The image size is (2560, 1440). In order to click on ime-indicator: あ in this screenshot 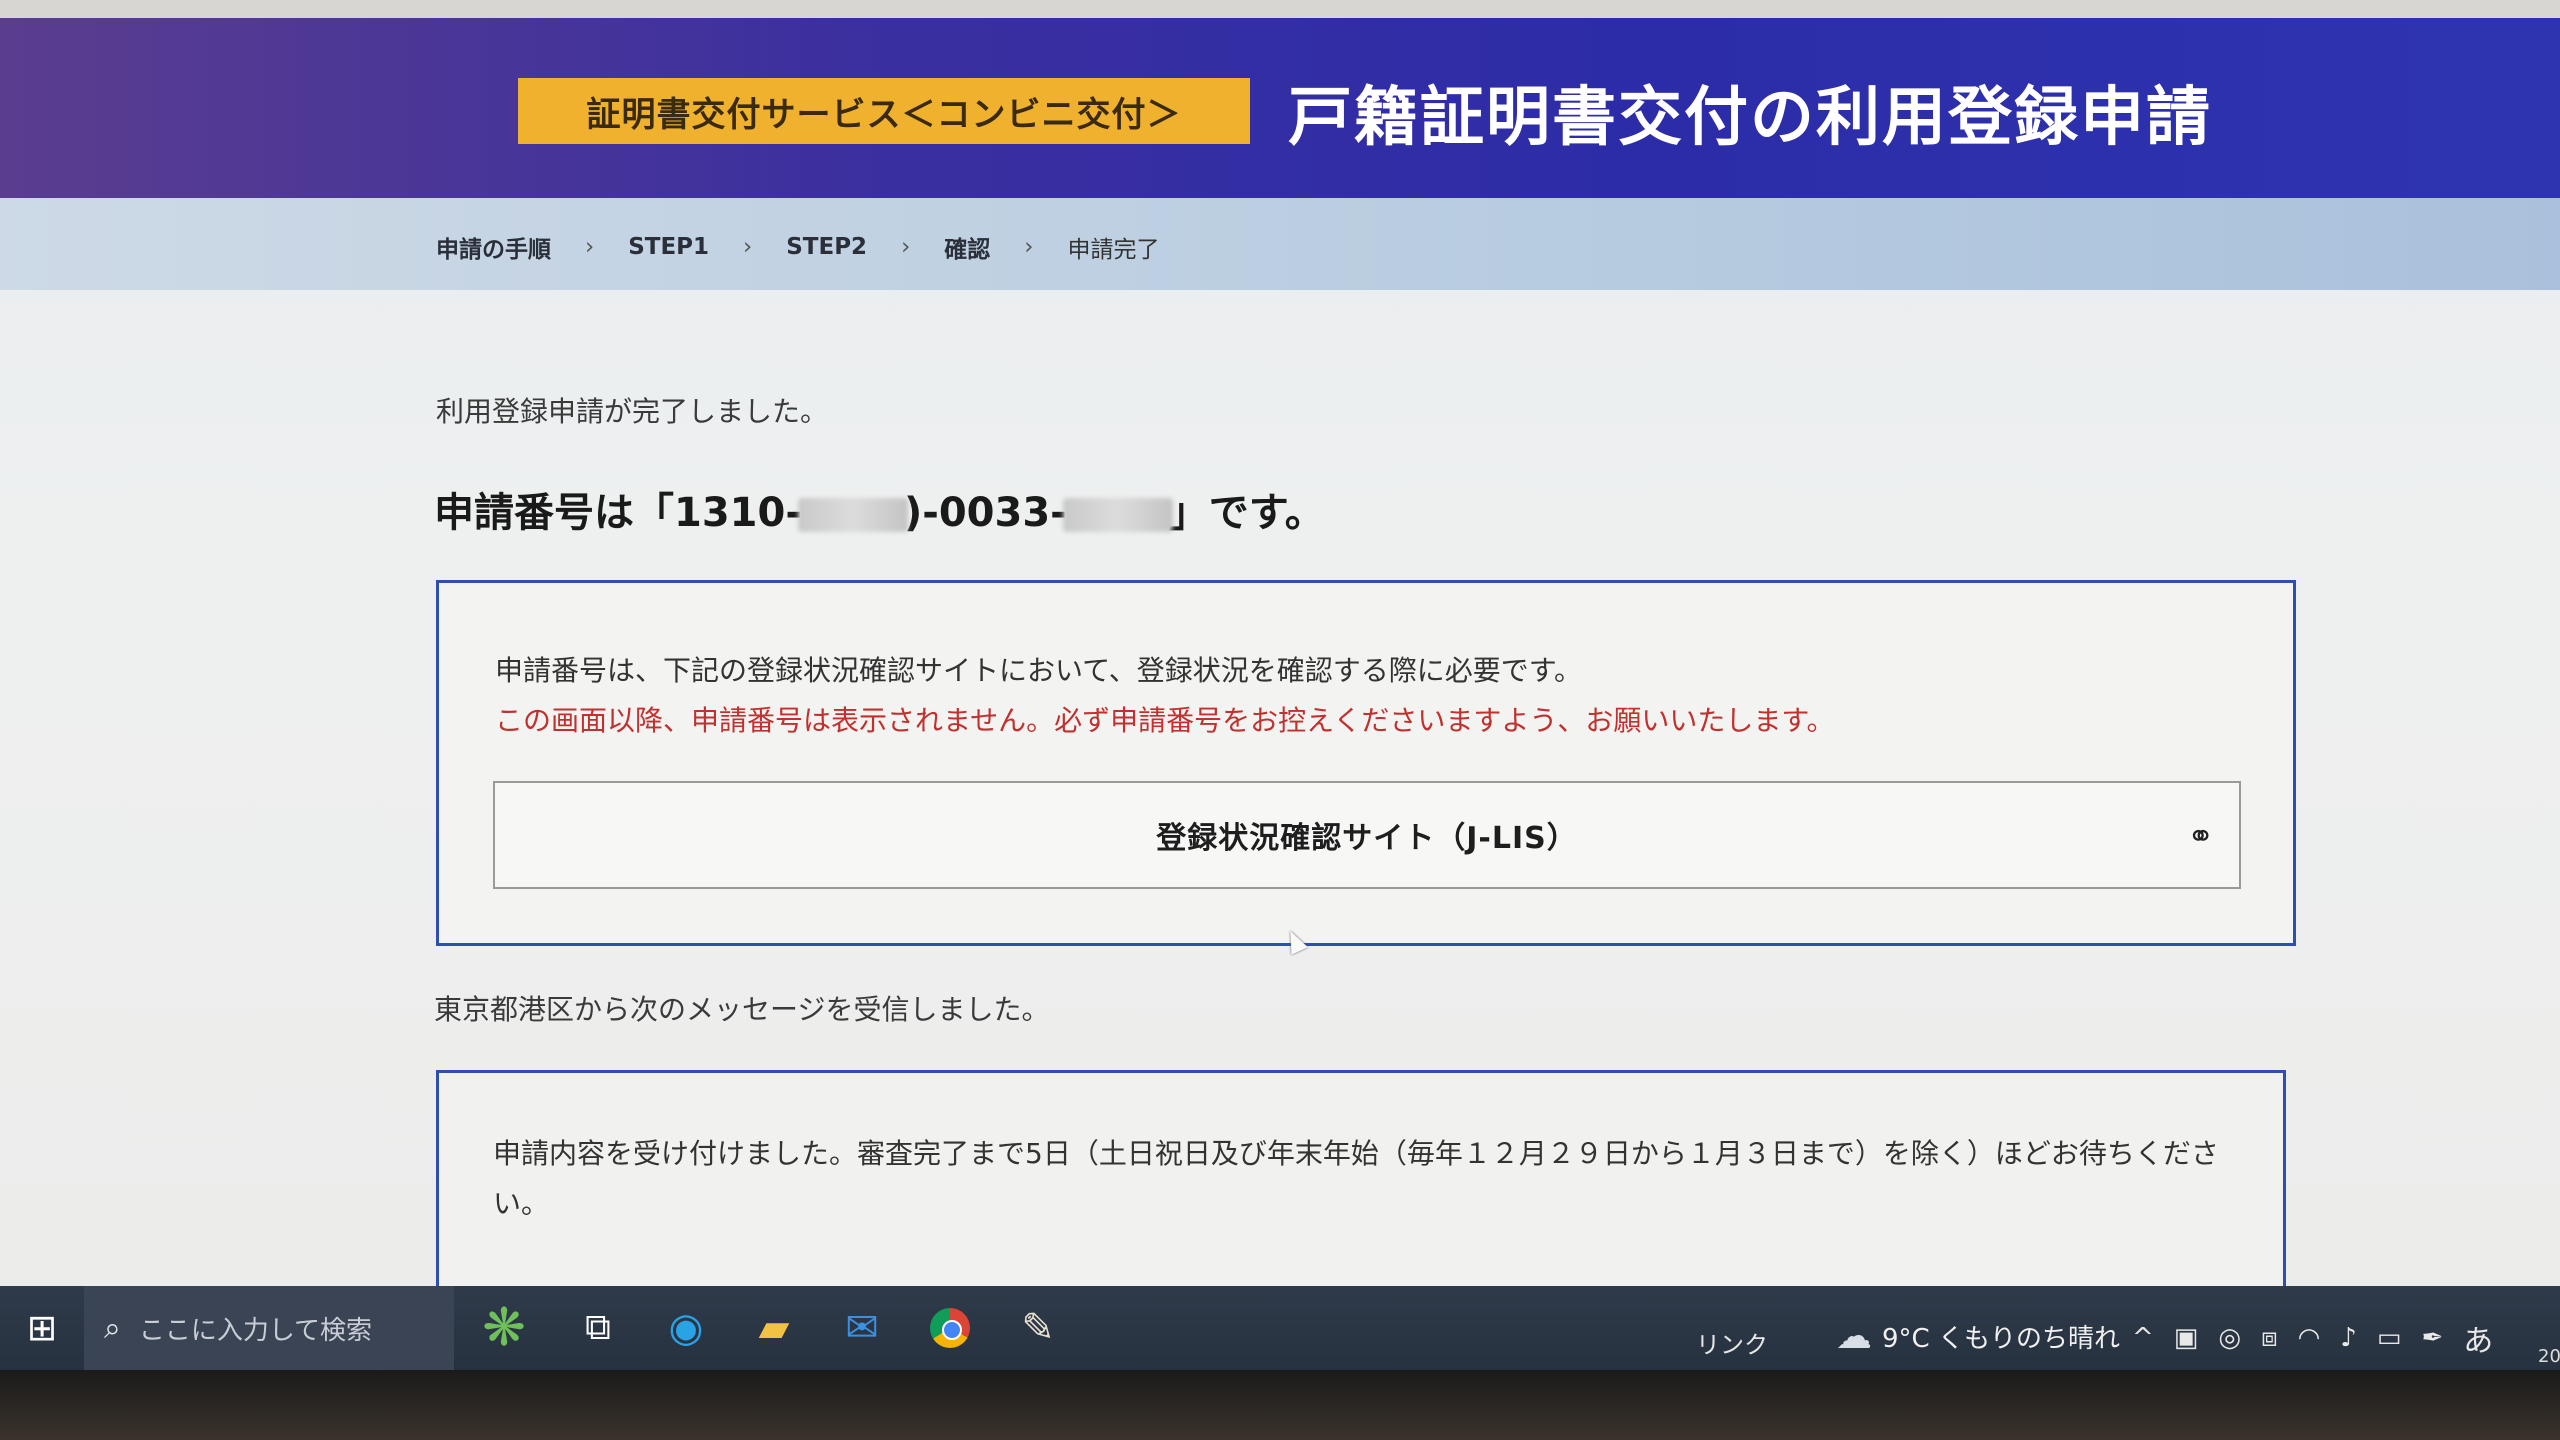, I will do `click(2478, 1338)`.